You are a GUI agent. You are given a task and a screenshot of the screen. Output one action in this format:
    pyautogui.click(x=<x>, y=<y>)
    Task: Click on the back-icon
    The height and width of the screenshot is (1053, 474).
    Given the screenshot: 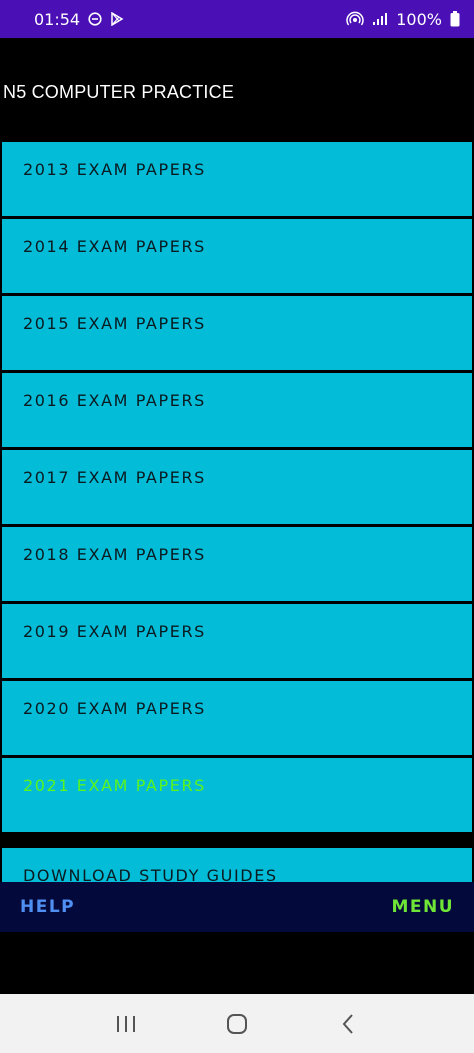 What is the action you would take?
    pyautogui.click(x=348, y=1024)
    